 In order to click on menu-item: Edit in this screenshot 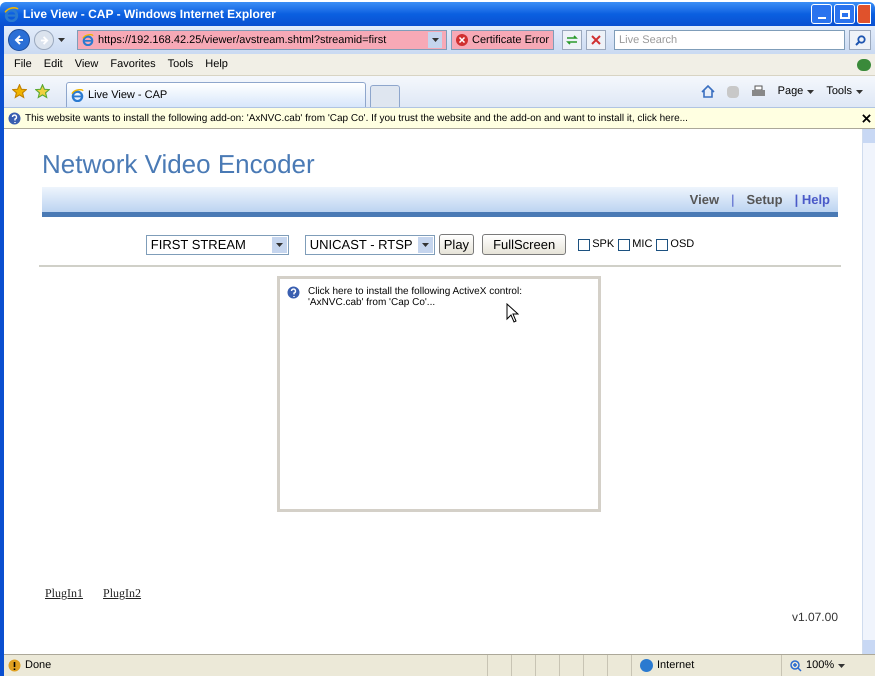, I will do `click(53, 64)`.